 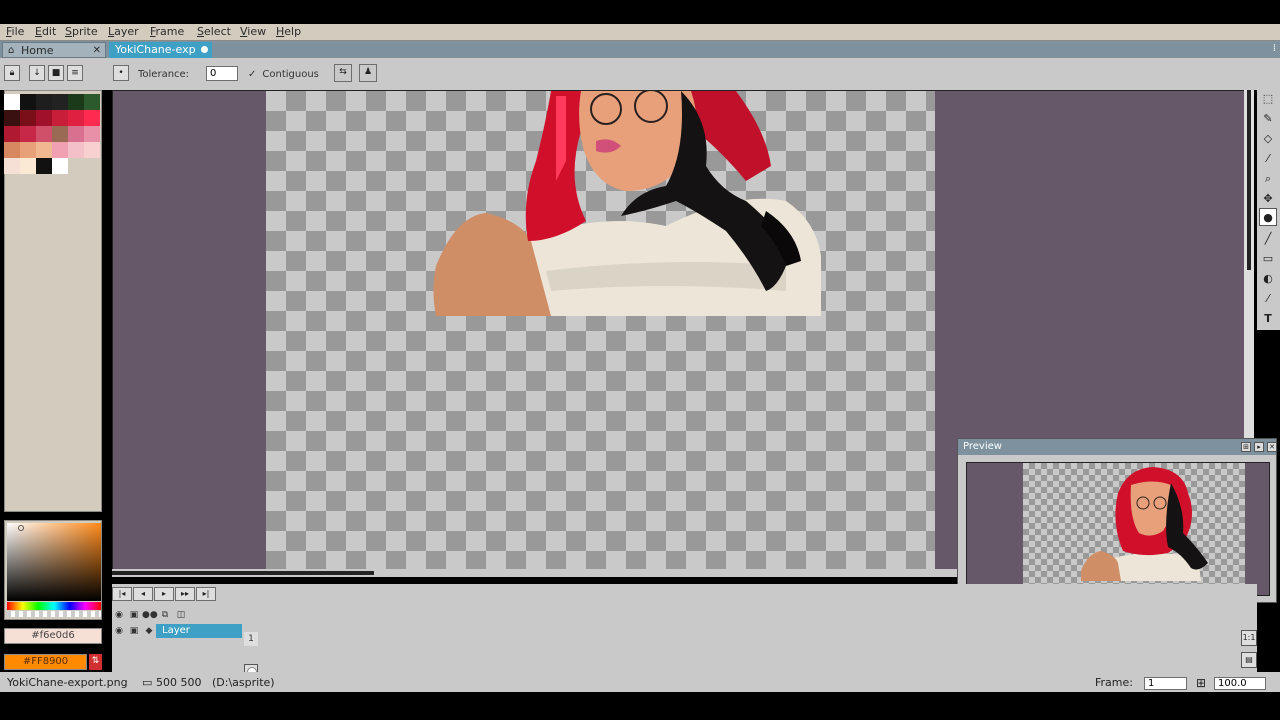 I want to click on layer-continuous-icon: ◆, so click(x=149, y=631).